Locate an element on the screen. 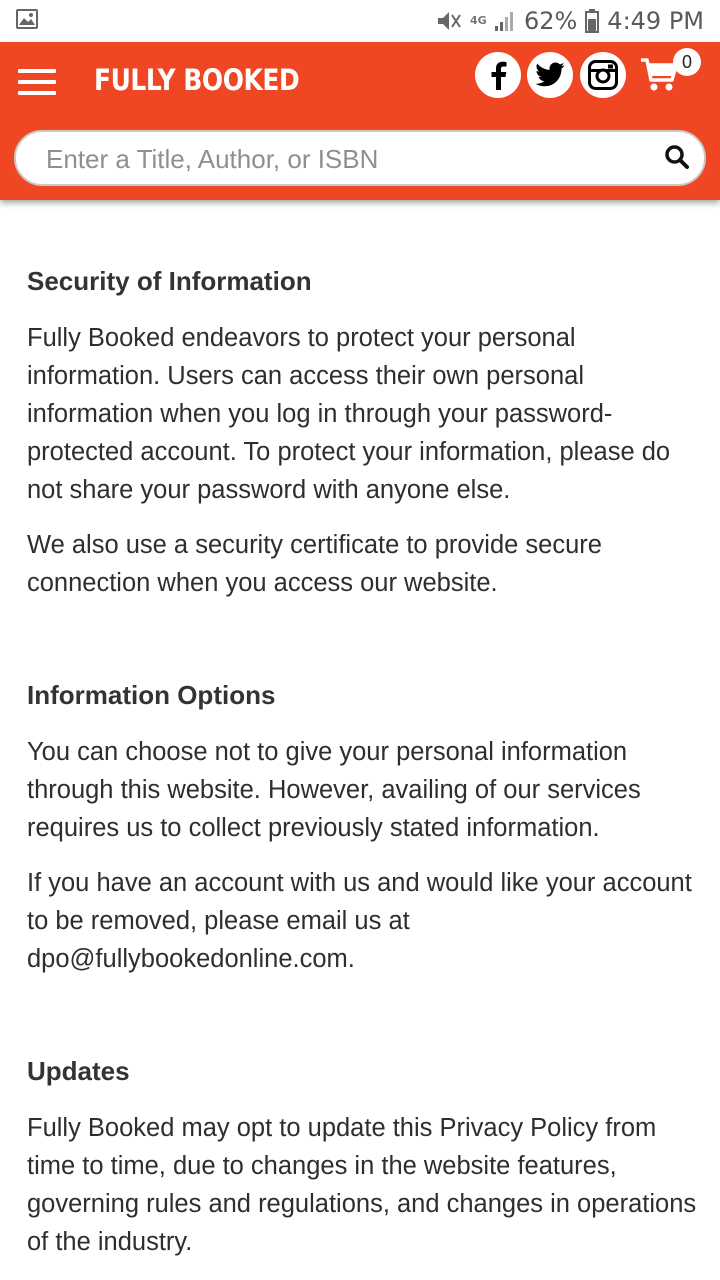  section-heading: Updates is located at coordinates (78, 1071).